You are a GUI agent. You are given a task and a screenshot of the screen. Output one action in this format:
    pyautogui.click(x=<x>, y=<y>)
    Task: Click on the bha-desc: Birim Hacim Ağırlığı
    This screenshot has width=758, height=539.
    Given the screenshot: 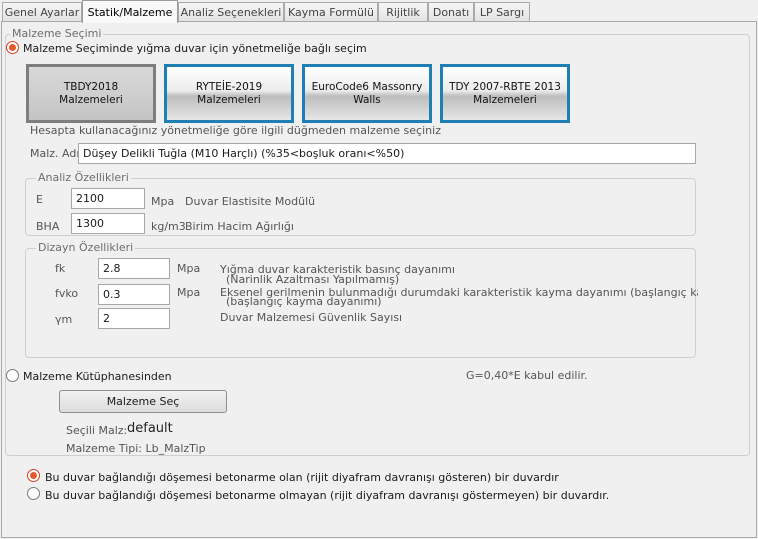 What is the action you would take?
    pyautogui.click(x=239, y=226)
    